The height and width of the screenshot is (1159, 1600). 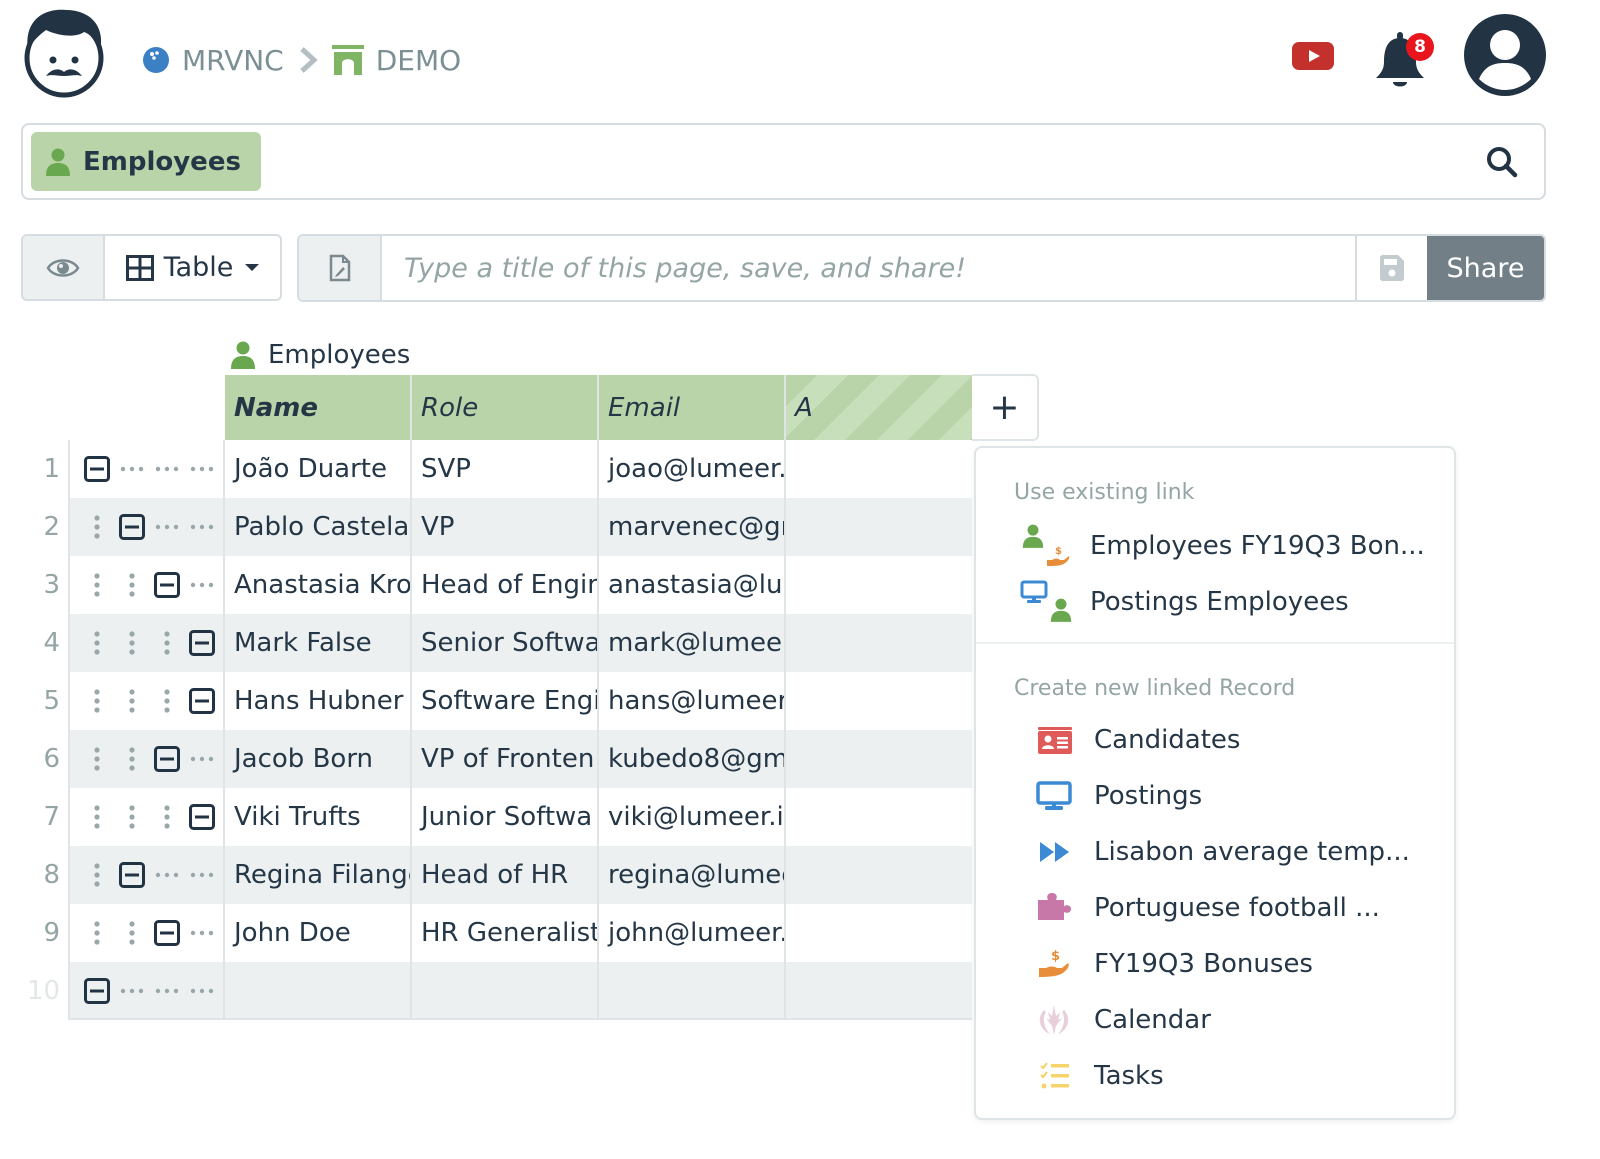 What do you see at coordinates (1391, 268) in the screenshot?
I see `save-button` at bounding box center [1391, 268].